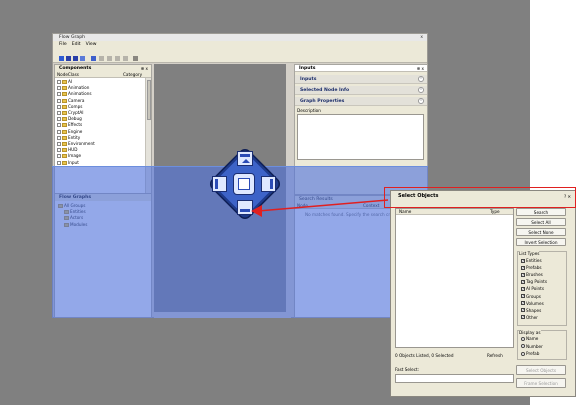 This screenshot has height=405, width=576. I want to click on select-objects-button: Select Objects, so click(541, 370).